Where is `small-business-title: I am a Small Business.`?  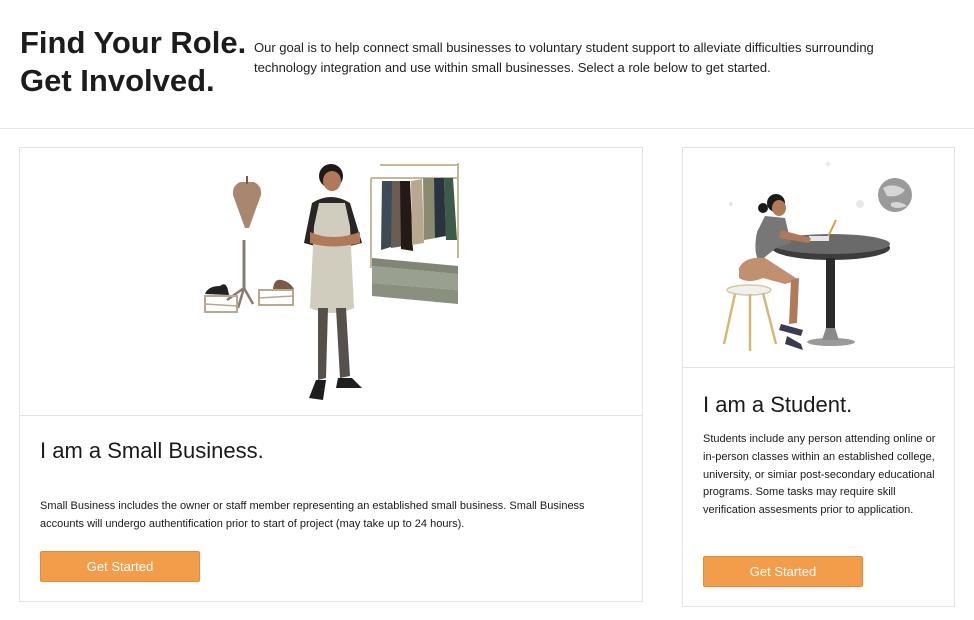 small-business-title: I am a Small Business. is located at coordinates (152, 450).